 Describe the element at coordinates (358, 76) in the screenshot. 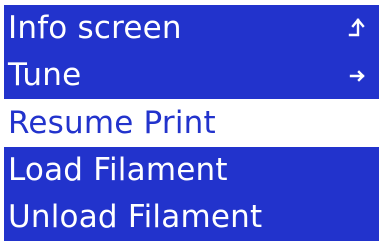

I see `arrow-right-icon` at that location.